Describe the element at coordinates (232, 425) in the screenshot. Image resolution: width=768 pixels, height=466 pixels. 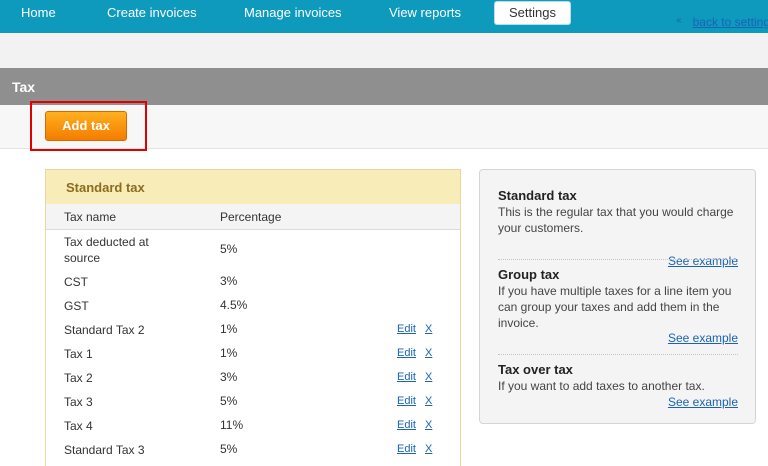
I see `tax-percentage-cell: 11%` at that location.